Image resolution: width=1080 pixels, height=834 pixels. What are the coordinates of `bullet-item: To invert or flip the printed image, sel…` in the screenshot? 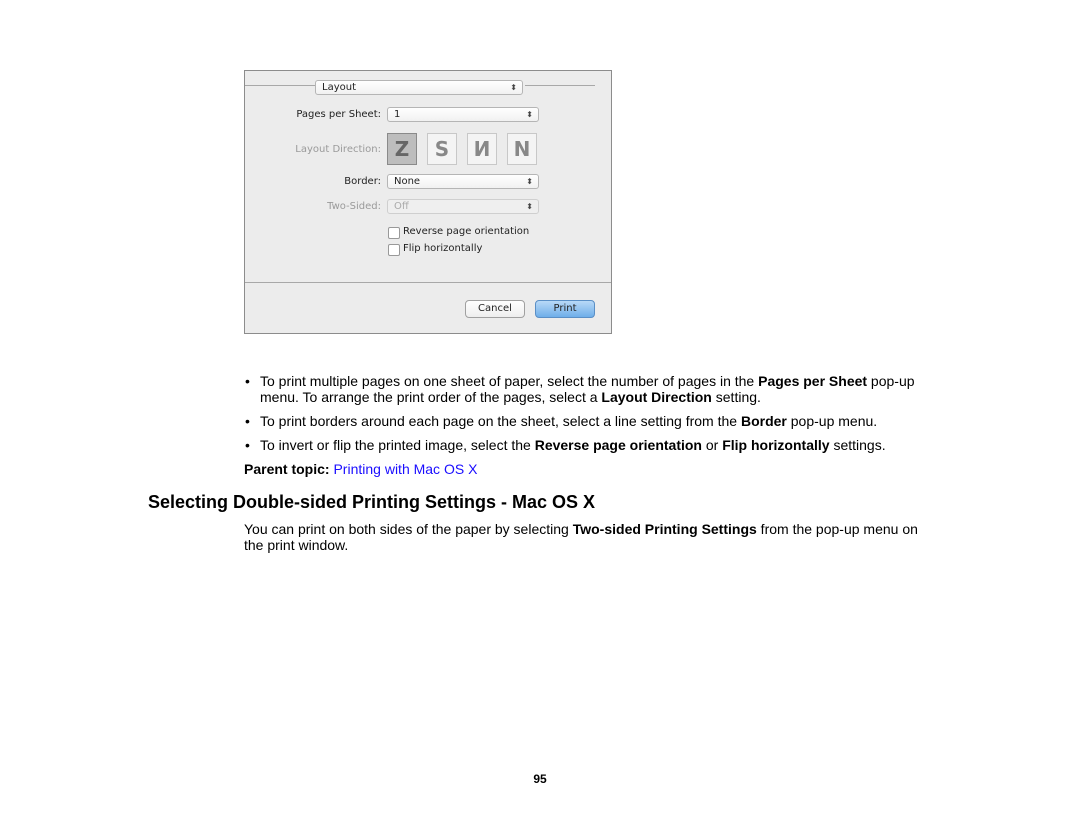 It's located at (573, 445).